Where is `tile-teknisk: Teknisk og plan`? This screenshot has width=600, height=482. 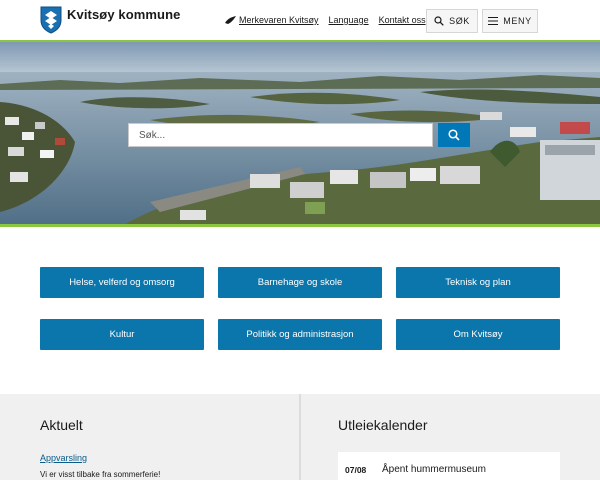
tile-teknisk: Teknisk og plan is located at coordinates (478, 282).